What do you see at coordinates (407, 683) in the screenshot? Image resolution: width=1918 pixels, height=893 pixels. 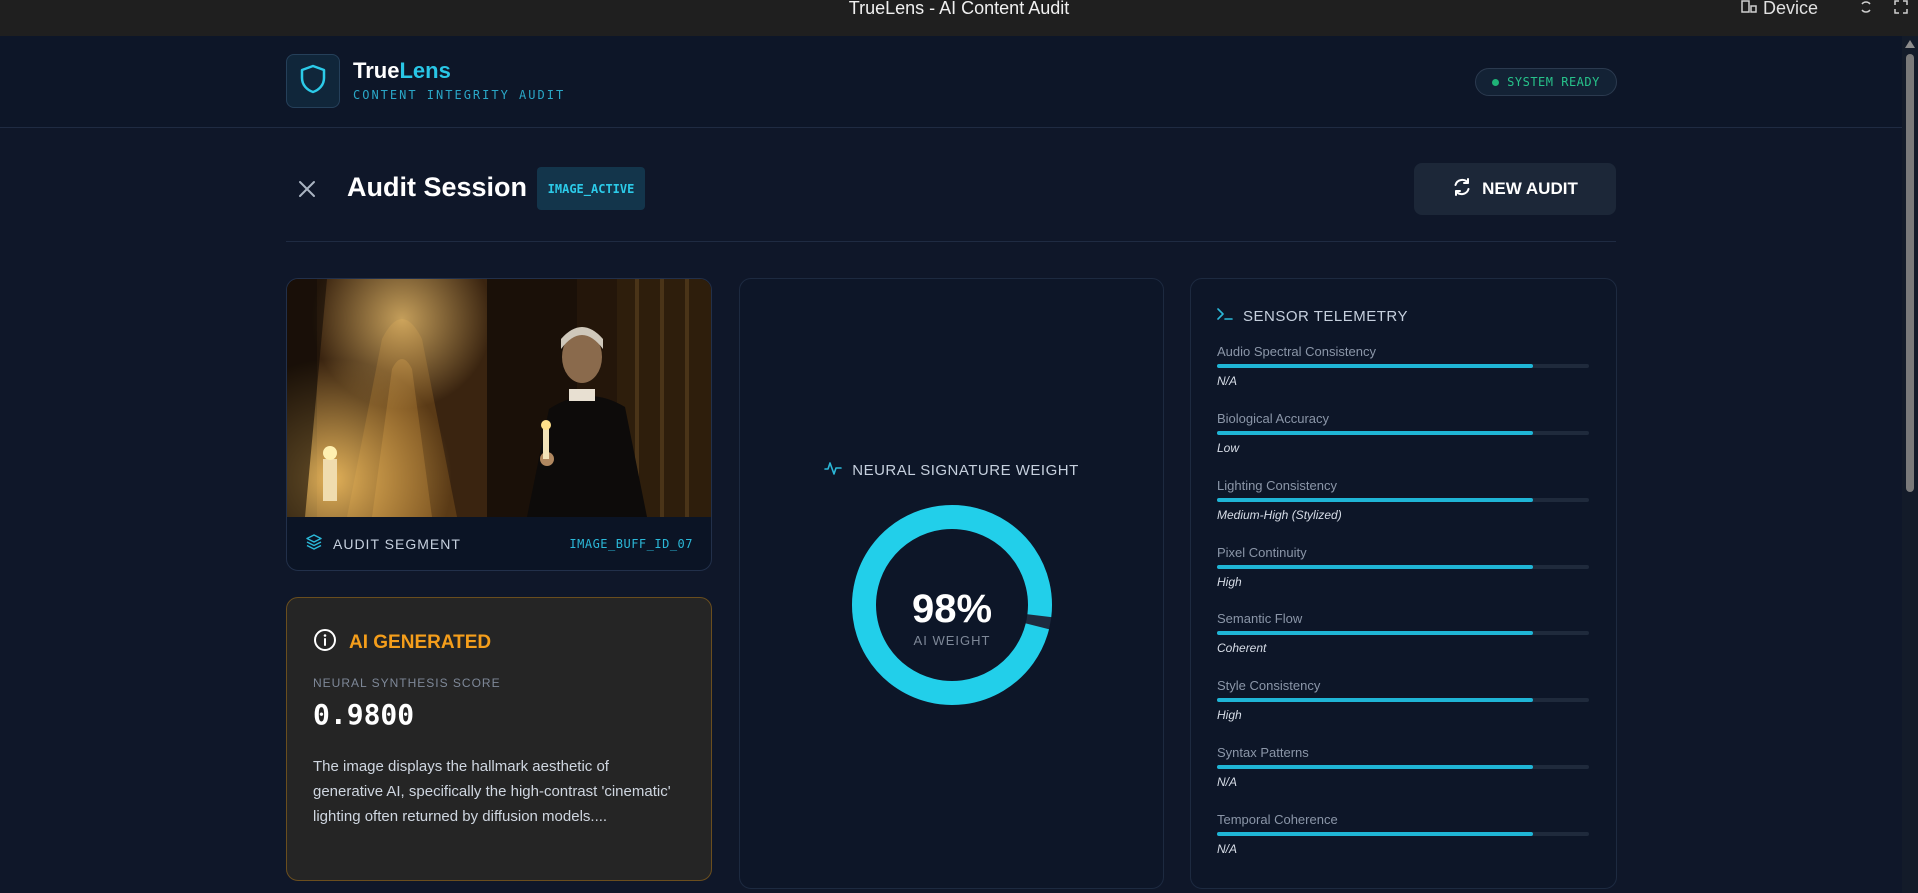 I see `score-label: NEURAL SYNTHESIS SCORE` at bounding box center [407, 683].